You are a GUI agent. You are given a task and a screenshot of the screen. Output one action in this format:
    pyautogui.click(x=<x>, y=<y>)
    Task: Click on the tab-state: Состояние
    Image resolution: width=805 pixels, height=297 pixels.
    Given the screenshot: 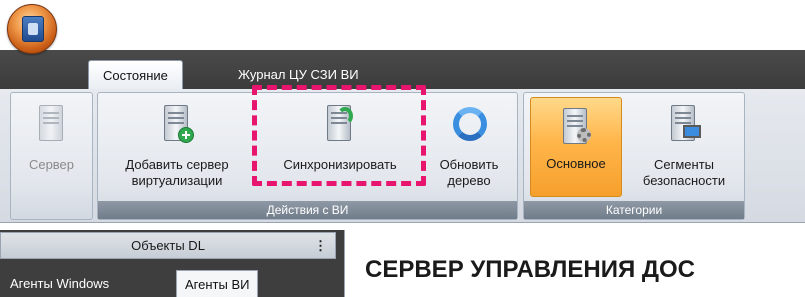 What is the action you would take?
    pyautogui.click(x=135, y=74)
    